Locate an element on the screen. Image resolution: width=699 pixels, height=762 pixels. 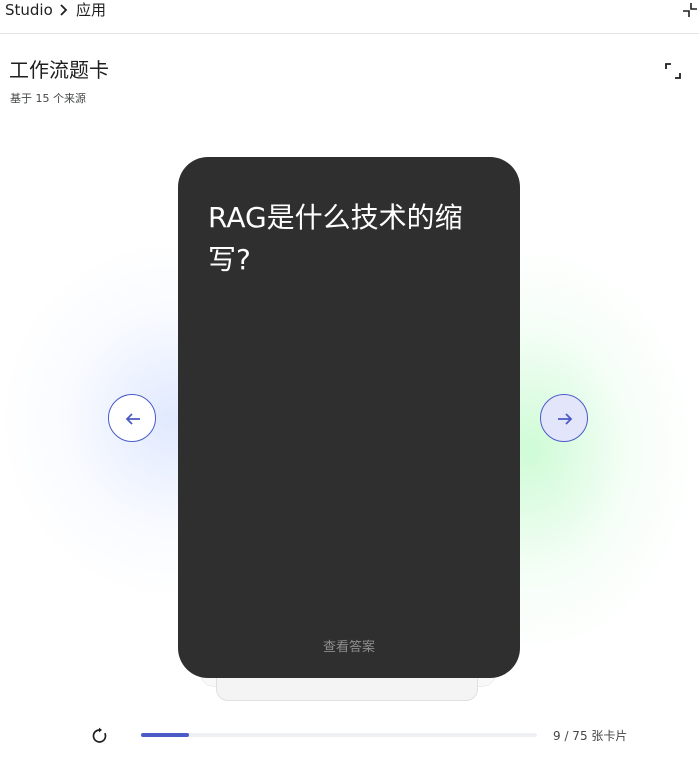
show-answer-button: 查看答案 is located at coordinates (349, 648).